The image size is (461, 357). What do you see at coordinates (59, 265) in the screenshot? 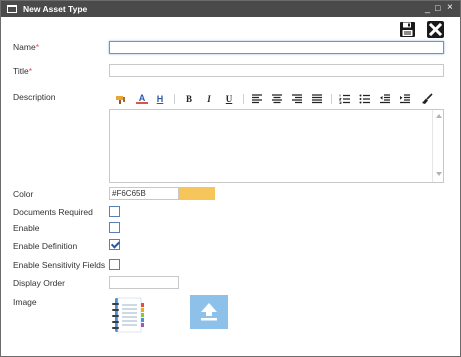
I see `enable-sensitivity-fields-label: Enable Sensitivity Fields` at bounding box center [59, 265].